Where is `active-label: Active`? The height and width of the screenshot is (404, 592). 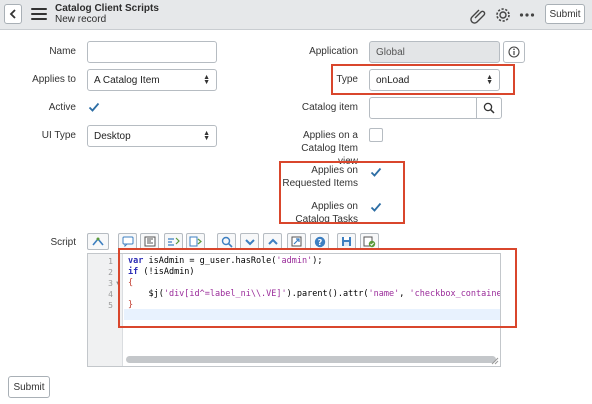
active-label: Active is located at coordinates (62, 107).